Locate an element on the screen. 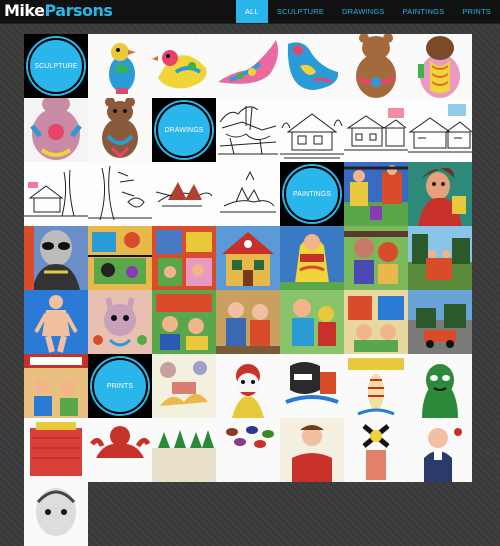  category-tile-drawings: DRAWINGS is located at coordinates (184, 130).